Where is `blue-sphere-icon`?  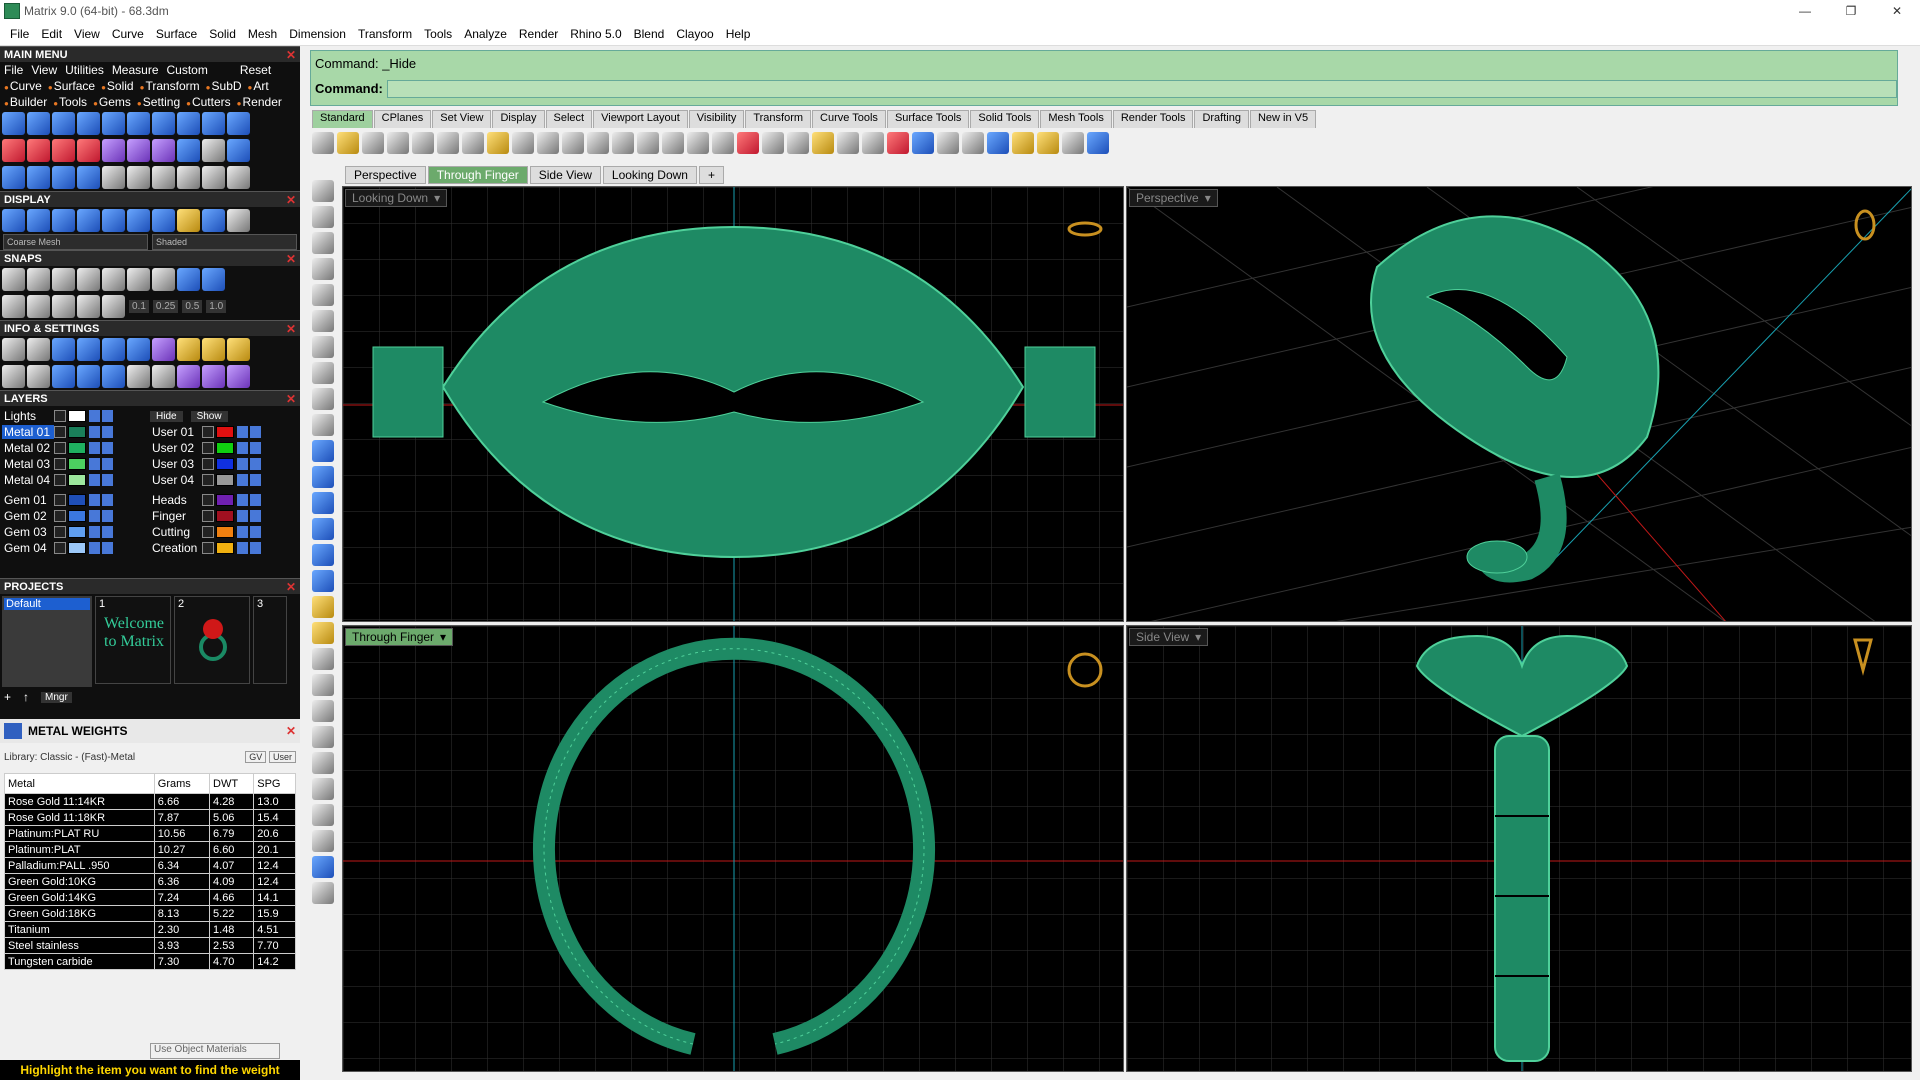 blue-sphere-icon is located at coordinates (213, 220).